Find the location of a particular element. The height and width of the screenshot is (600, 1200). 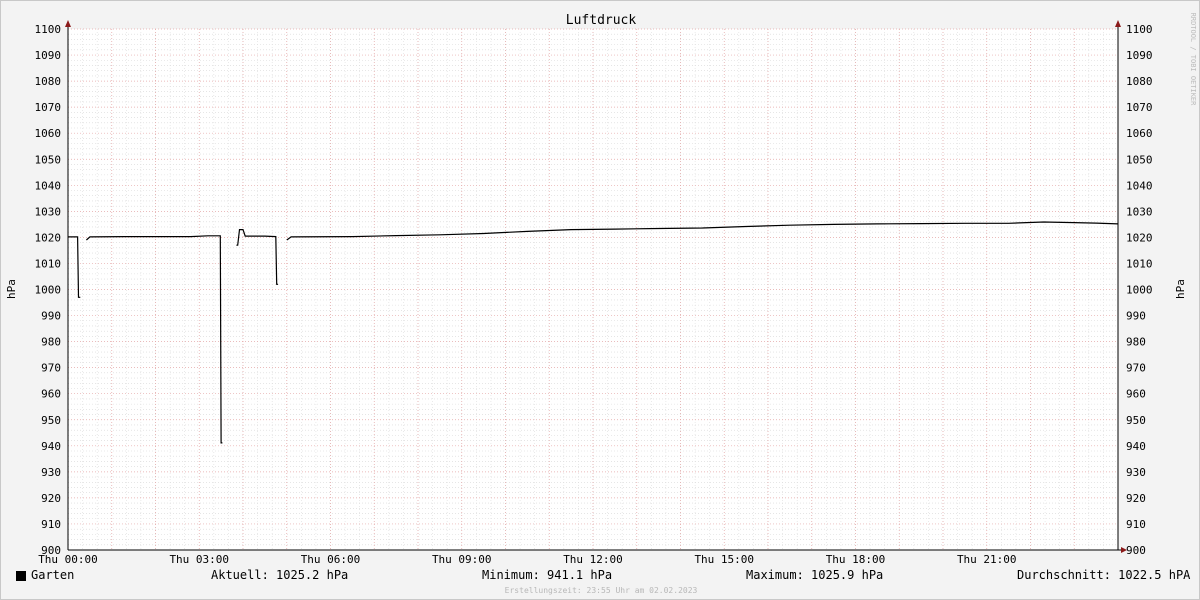

y-tick-label-left: 1100 is located at coordinates (48, 29).